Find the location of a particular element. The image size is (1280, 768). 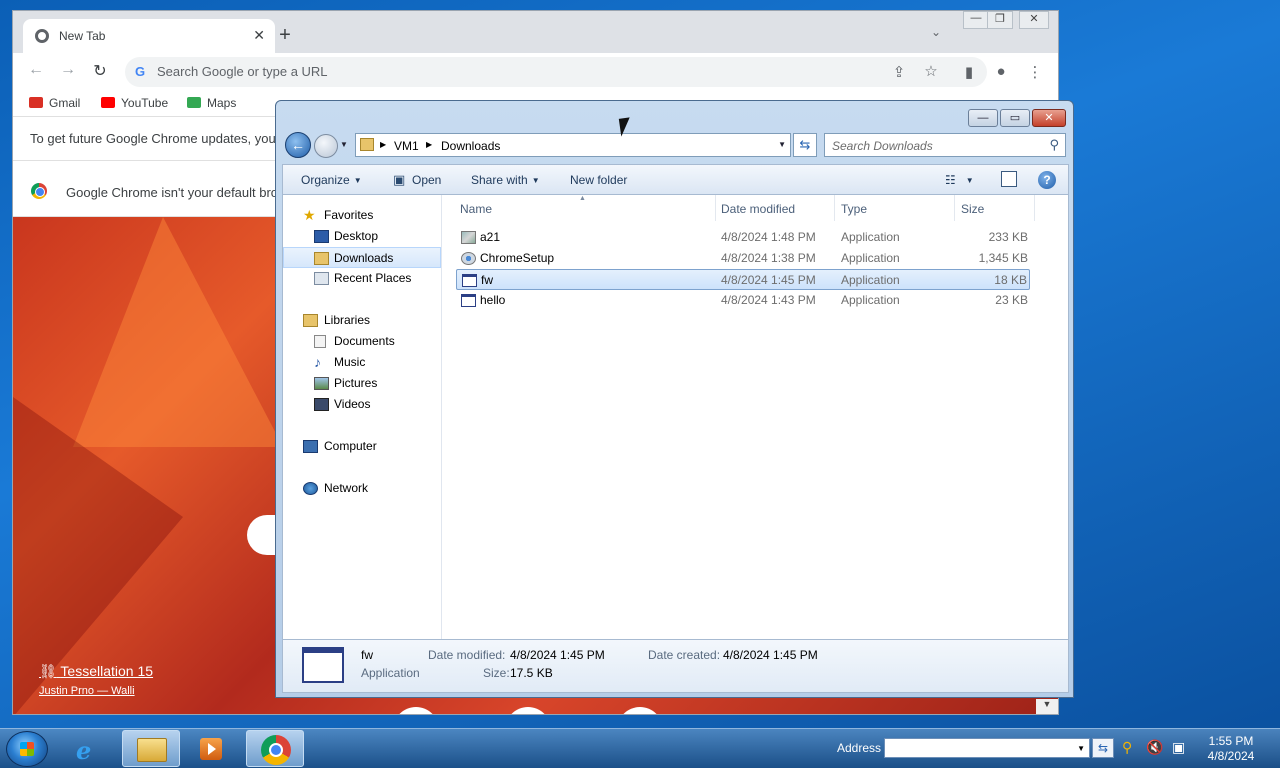

preview-pane-icon is located at coordinates (1009, 179).